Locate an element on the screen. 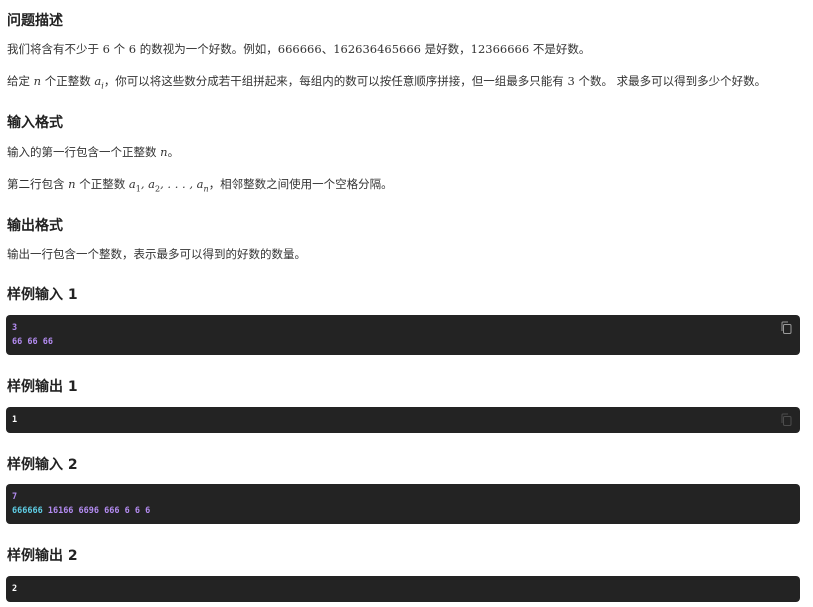 This screenshot has width=813, height=607. input-format-heading: 输入格式 is located at coordinates (35, 123).